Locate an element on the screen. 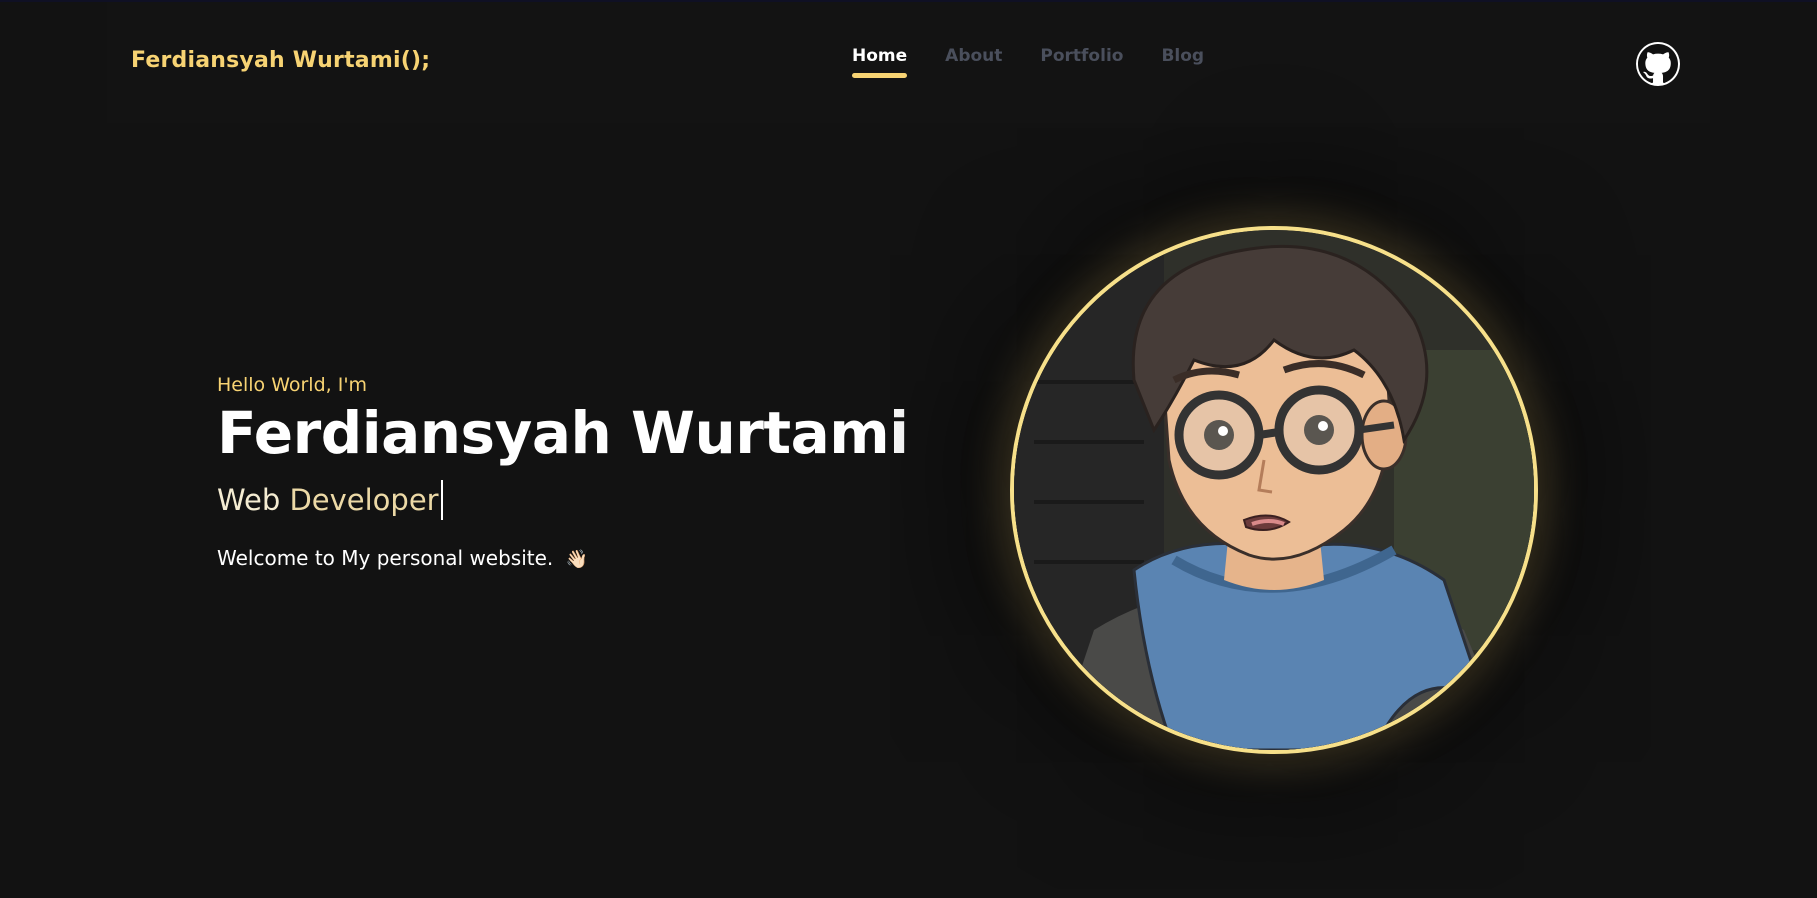  nav-about-label: About is located at coordinates (974, 56).